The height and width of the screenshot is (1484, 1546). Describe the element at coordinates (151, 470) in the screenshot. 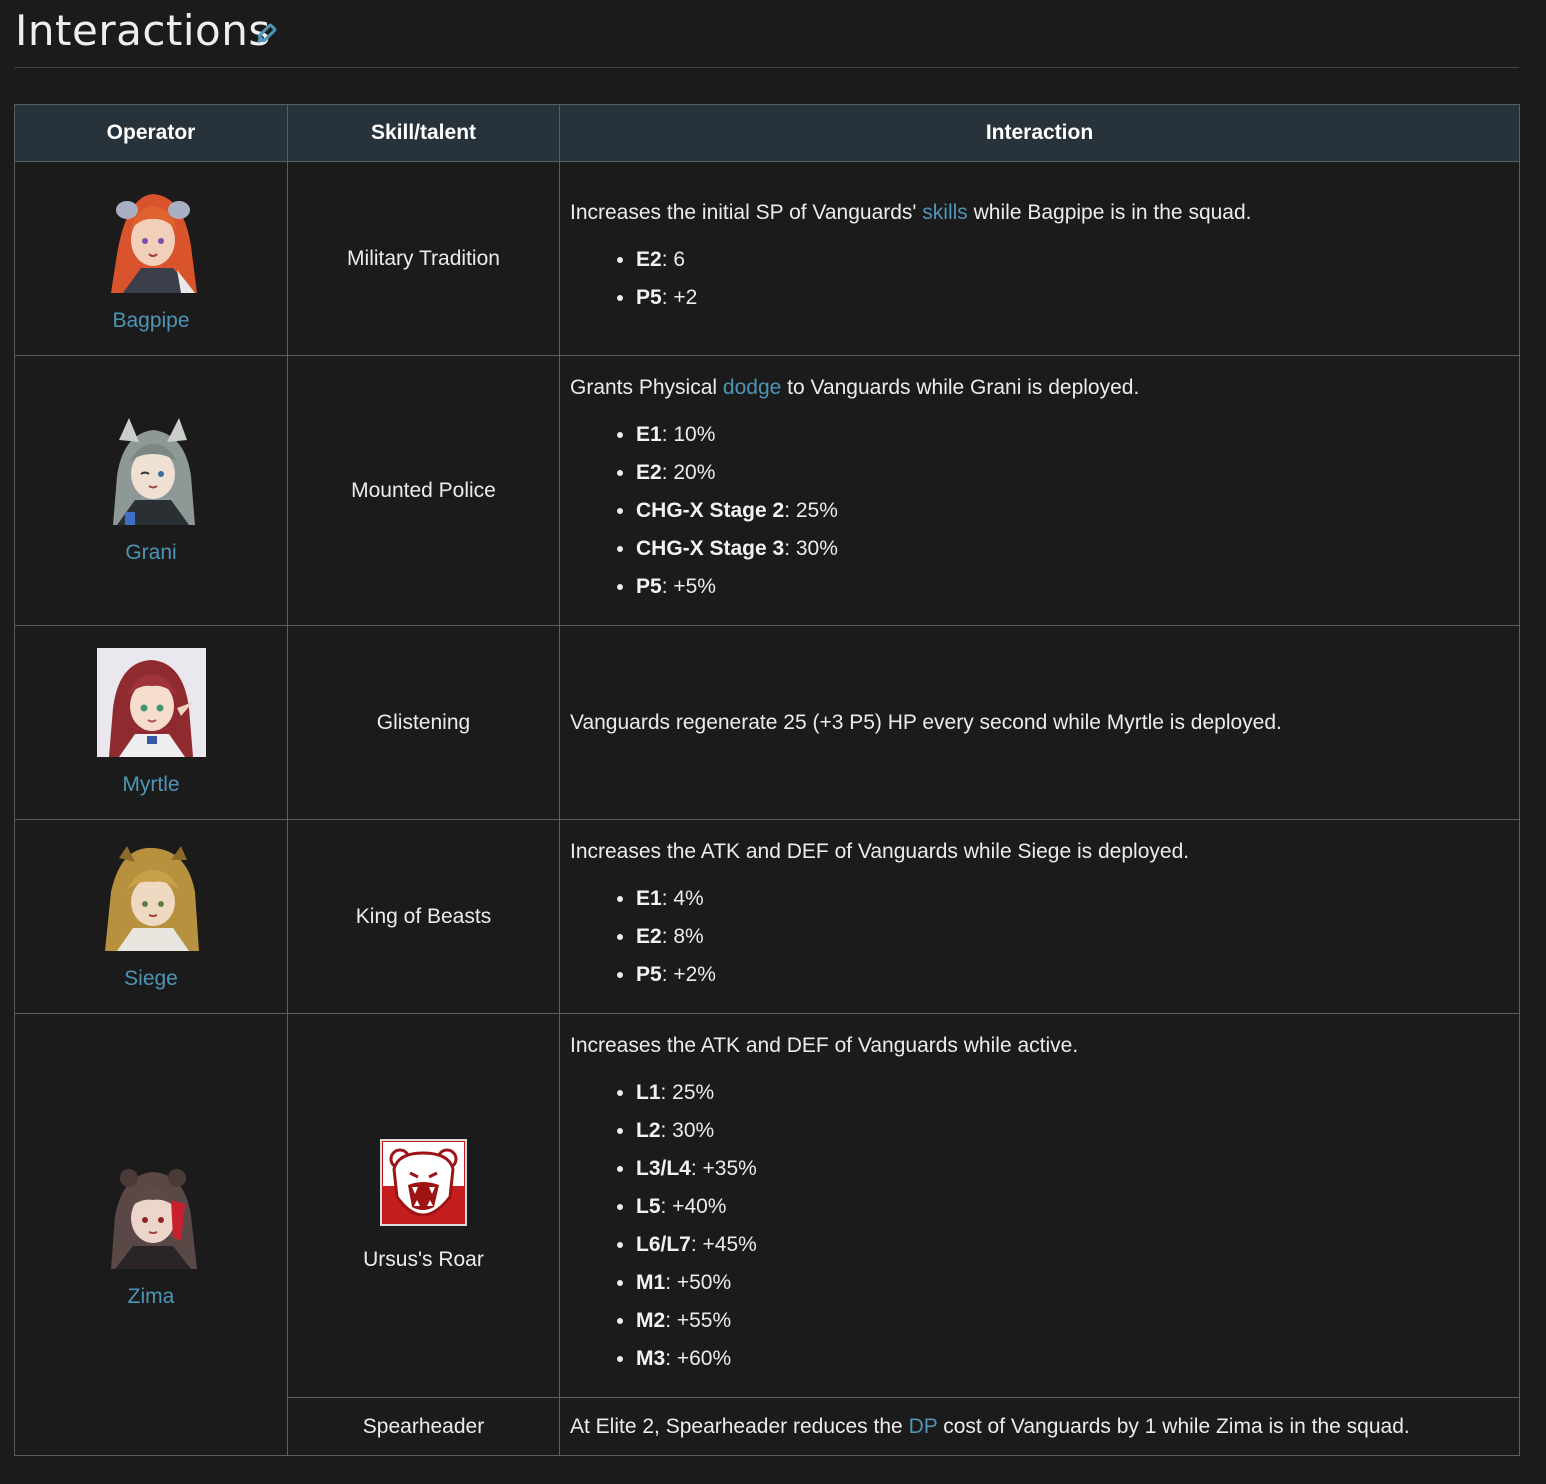

I see `grani-portrait` at that location.